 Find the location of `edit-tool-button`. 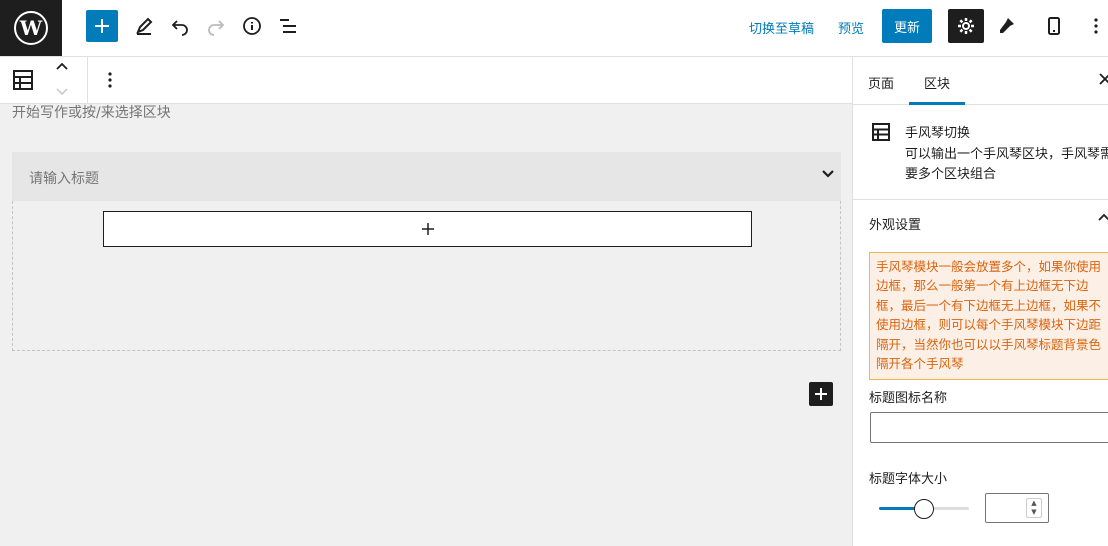

edit-tool-button is located at coordinates (144, 26).